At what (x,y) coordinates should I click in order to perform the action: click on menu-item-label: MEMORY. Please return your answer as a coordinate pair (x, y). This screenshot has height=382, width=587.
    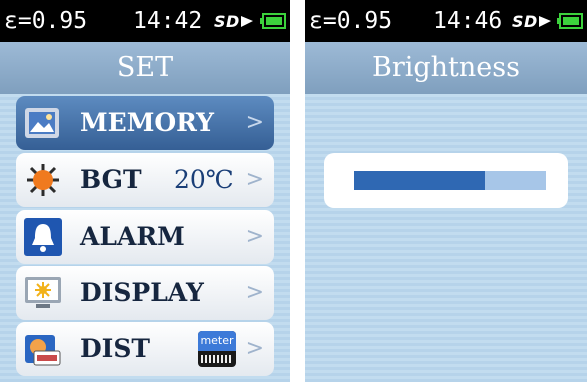
    Looking at the image, I should click on (147, 122).